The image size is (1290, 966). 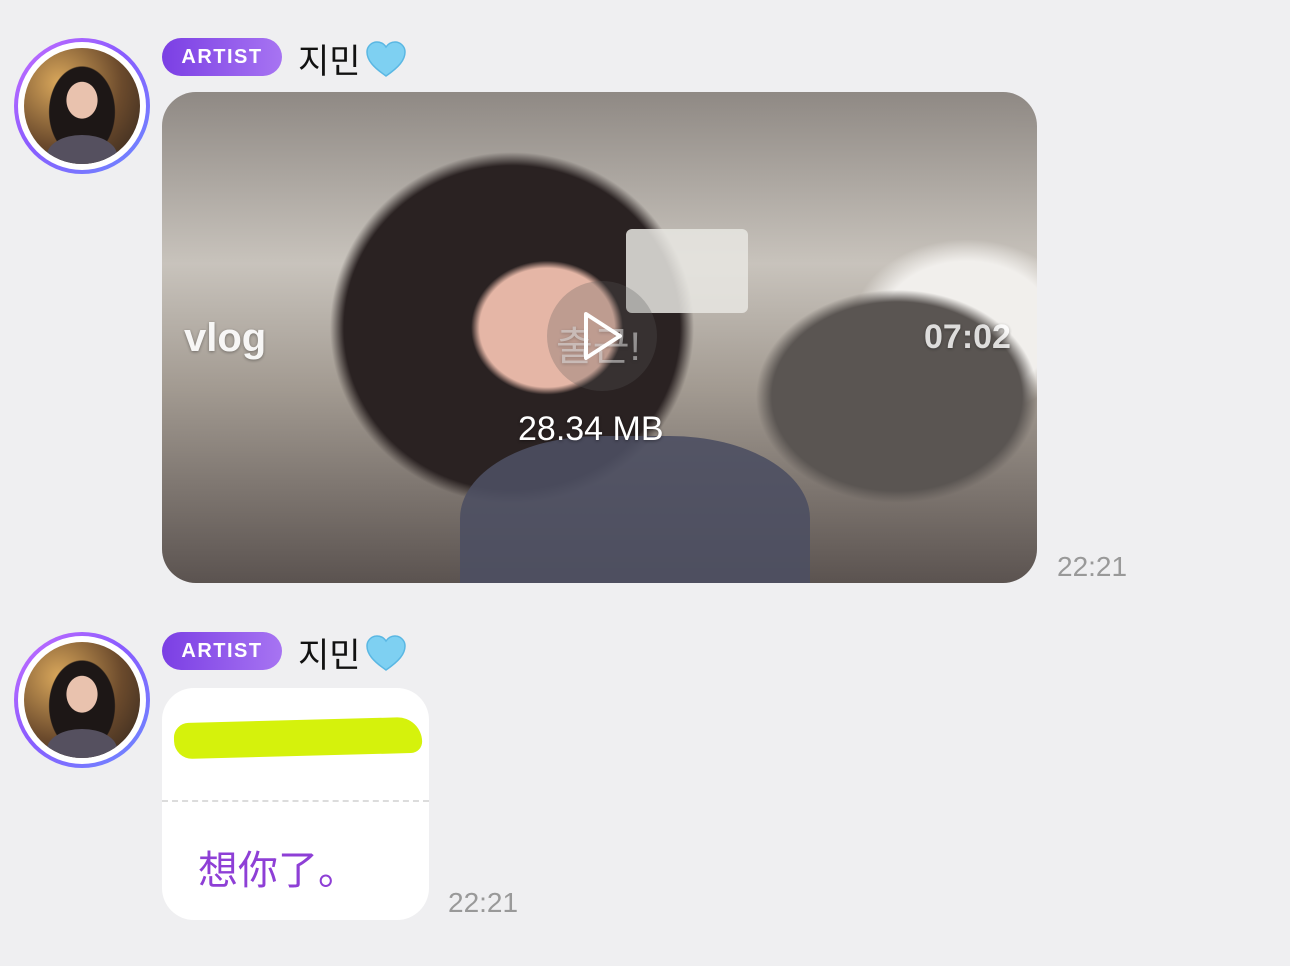 I want to click on video-duration: 07:02, so click(x=967, y=337).